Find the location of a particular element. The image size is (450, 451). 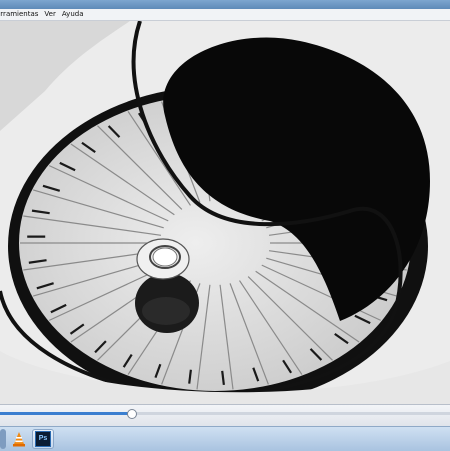

player-controls is located at coordinates (225, 415).